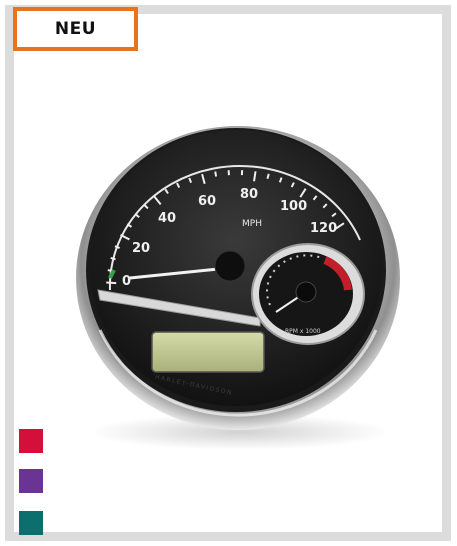 This screenshot has width=457, height=546. I want to click on speed-label-20: 20, so click(141, 248).